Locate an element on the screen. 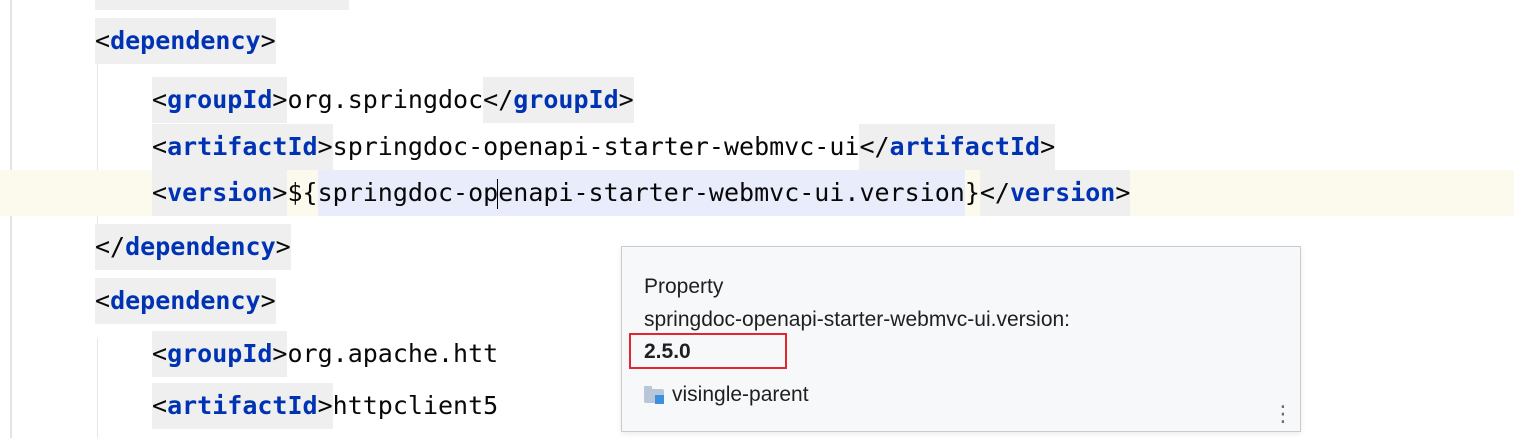 The height and width of the screenshot is (438, 1514). xml-text: } is located at coordinates (972, 192).